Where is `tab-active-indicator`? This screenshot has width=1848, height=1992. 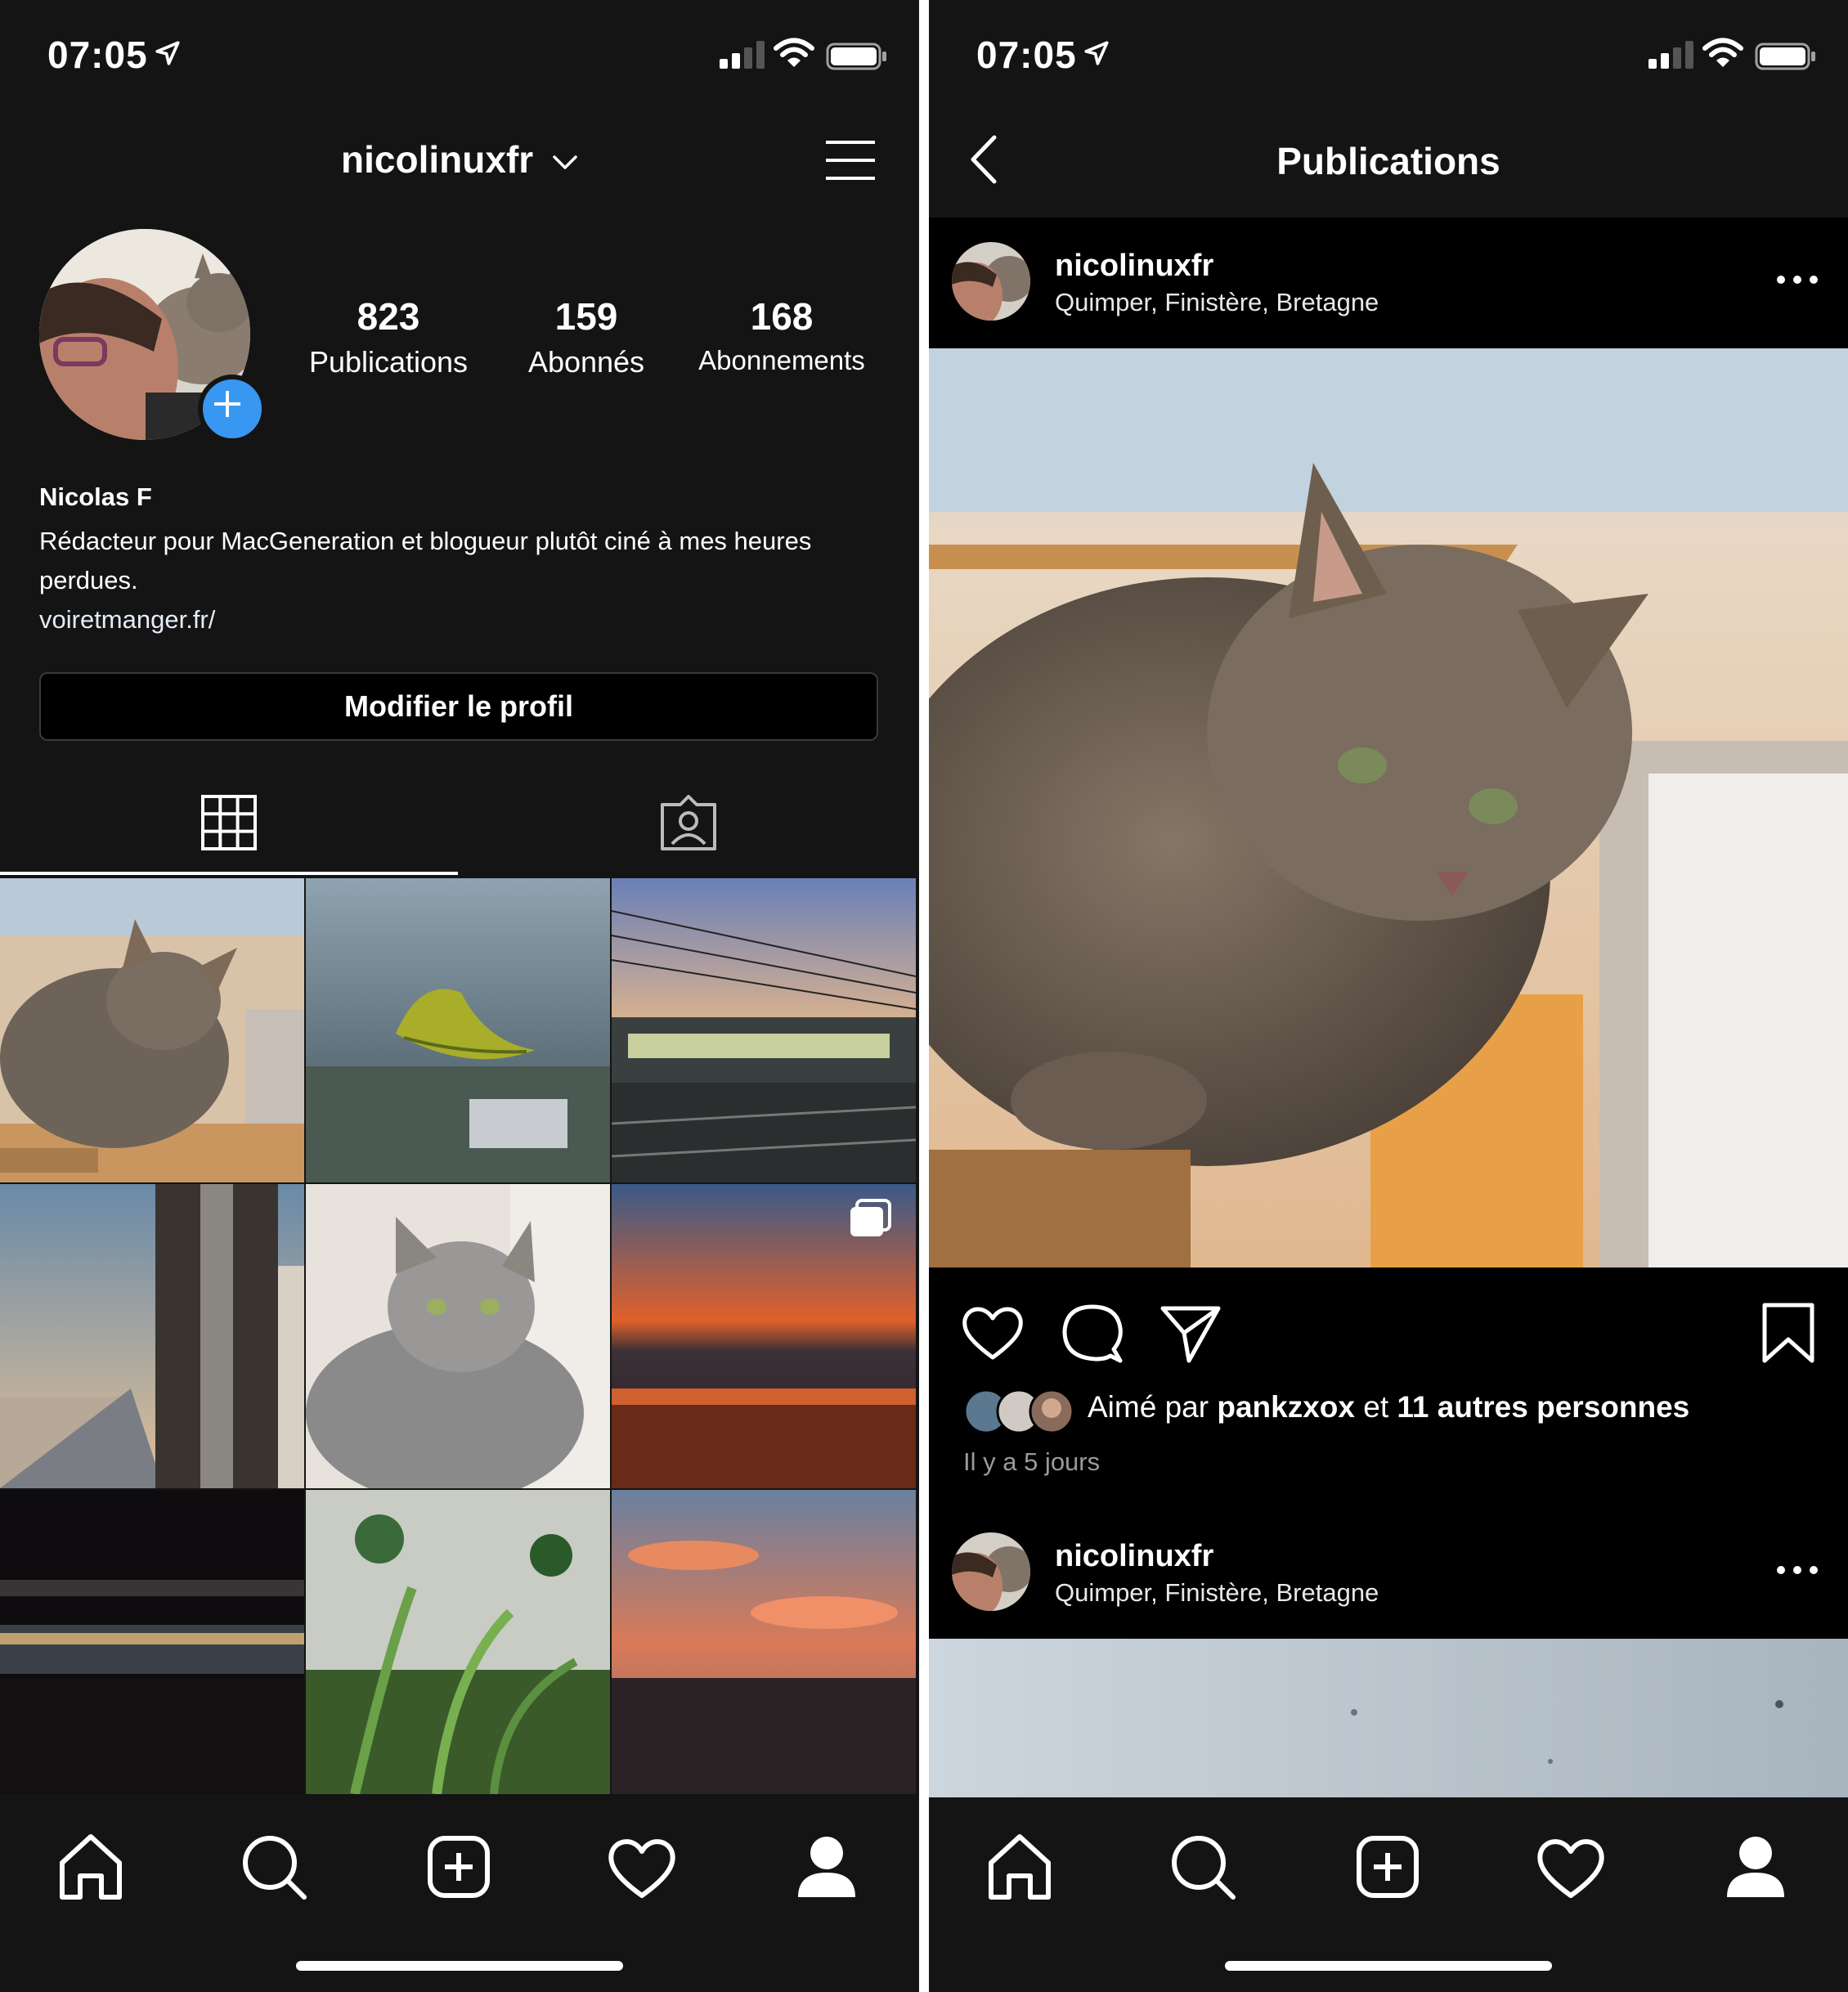 tab-active-indicator is located at coordinates (229, 874).